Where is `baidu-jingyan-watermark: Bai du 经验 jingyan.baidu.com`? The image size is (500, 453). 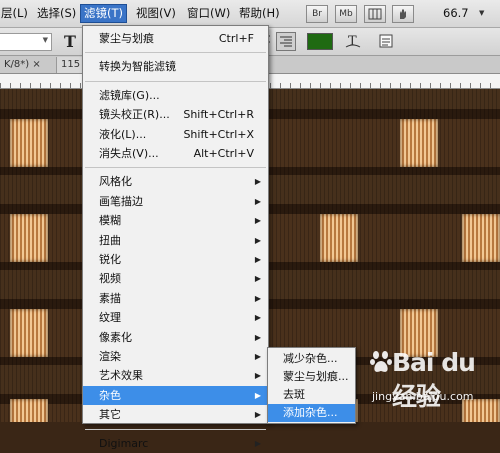
baidu-jingyan-watermark: Bai du 经验 jingyan.baidu.com is located at coordinates (432, 381).